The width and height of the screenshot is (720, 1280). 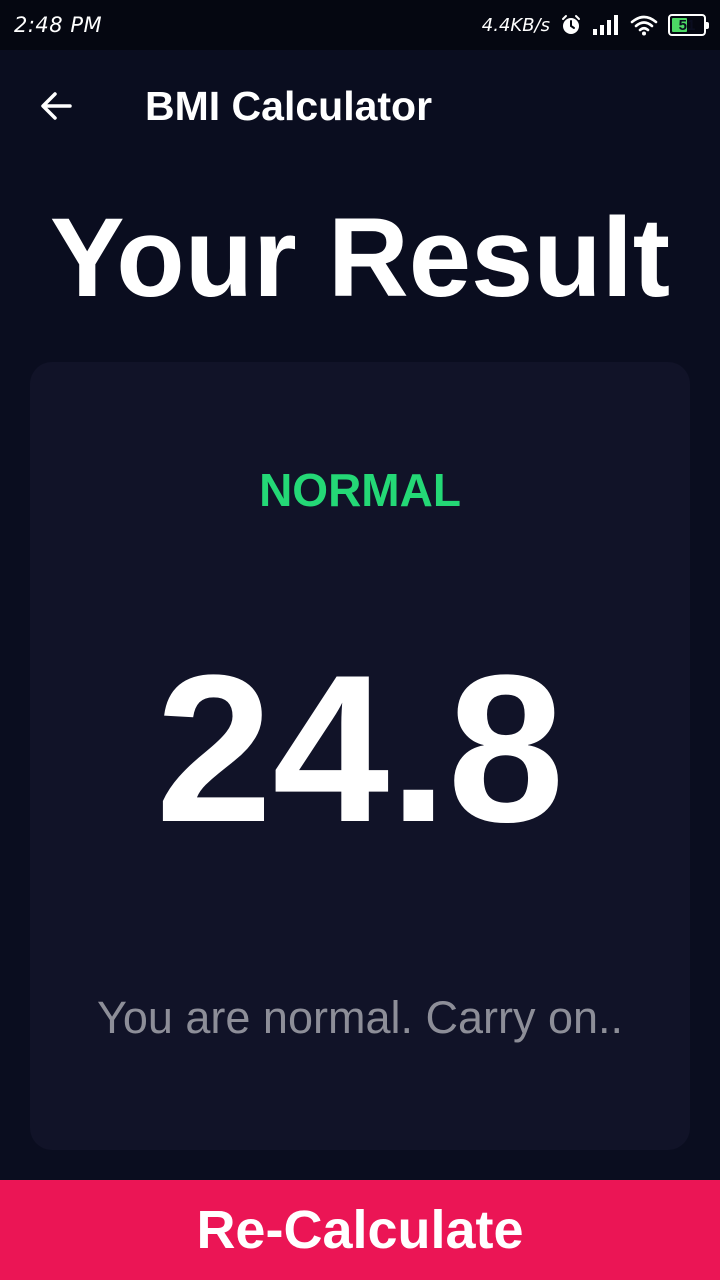 I want to click on app-title: BMI Calculator, so click(x=289, y=105).